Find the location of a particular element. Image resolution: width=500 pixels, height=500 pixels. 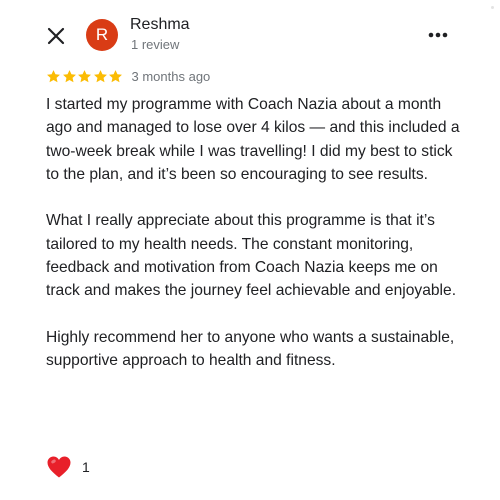

more-options-button is located at coordinates (438, 35).